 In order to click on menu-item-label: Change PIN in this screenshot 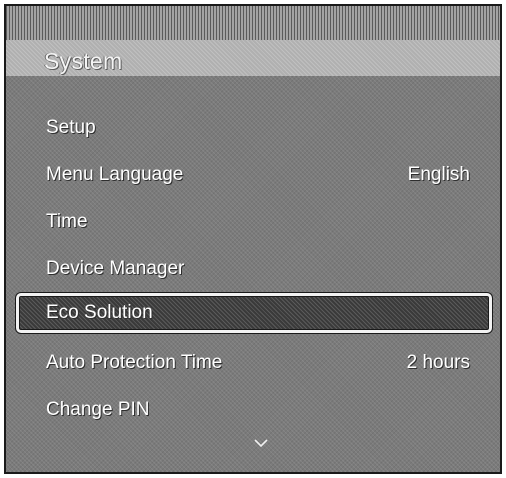, I will do `click(98, 409)`.